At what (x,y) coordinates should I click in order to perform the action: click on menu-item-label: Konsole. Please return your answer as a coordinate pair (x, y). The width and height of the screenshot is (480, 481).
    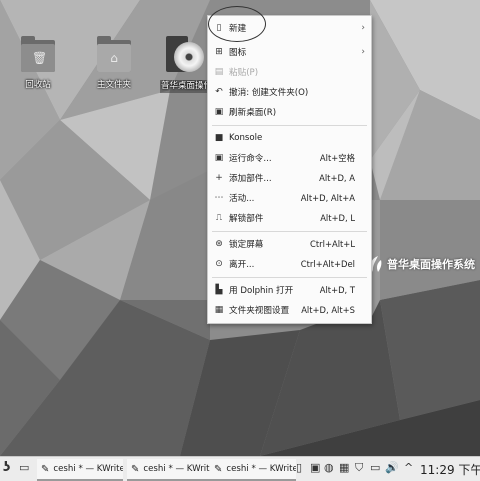
    Looking at the image, I should click on (246, 137).